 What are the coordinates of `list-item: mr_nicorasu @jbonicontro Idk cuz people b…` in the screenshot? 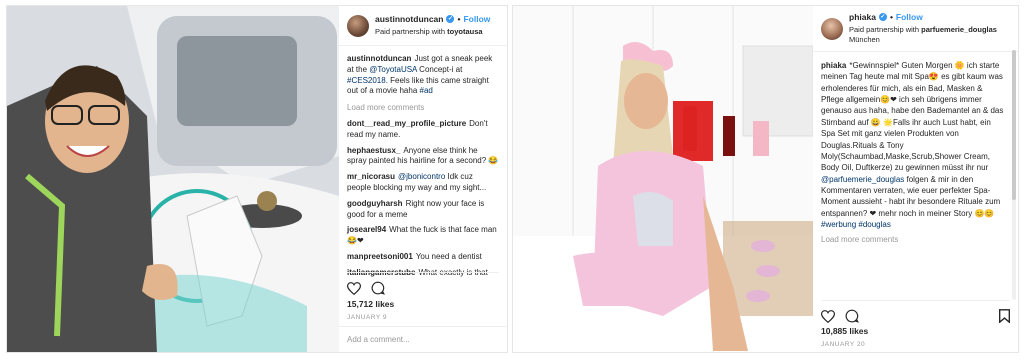 It's located at (423, 183).